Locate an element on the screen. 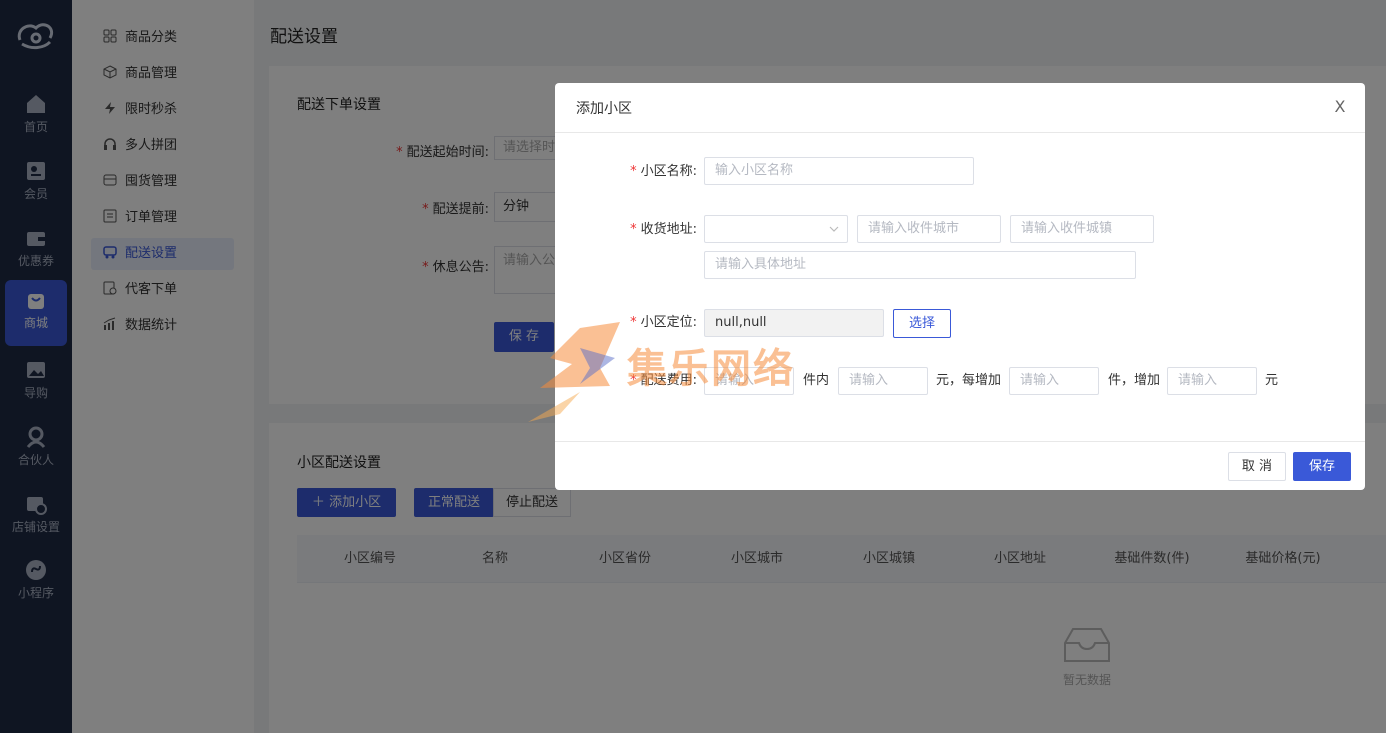 The width and height of the screenshot is (1386, 733). fee-text-add: 件，增加 is located at coordinates (1134, 380).